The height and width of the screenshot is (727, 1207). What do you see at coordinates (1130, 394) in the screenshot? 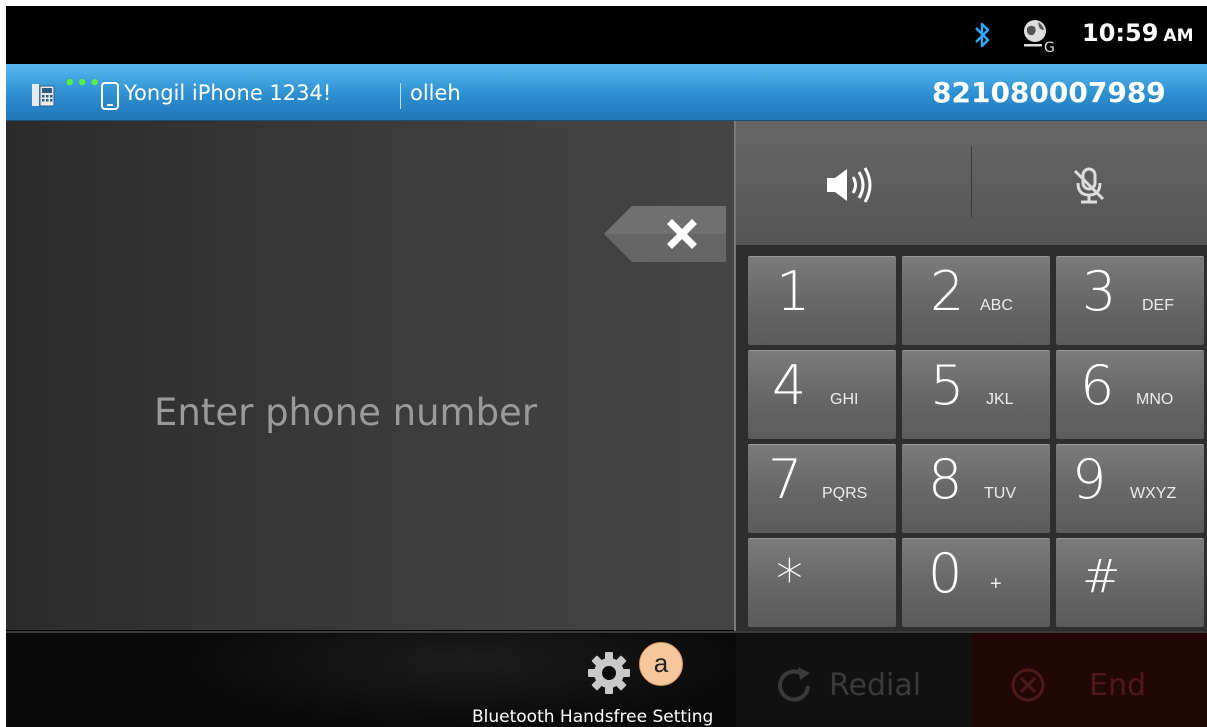
I see `key-6: 6 MNO` at bounding box center [1130, 394].